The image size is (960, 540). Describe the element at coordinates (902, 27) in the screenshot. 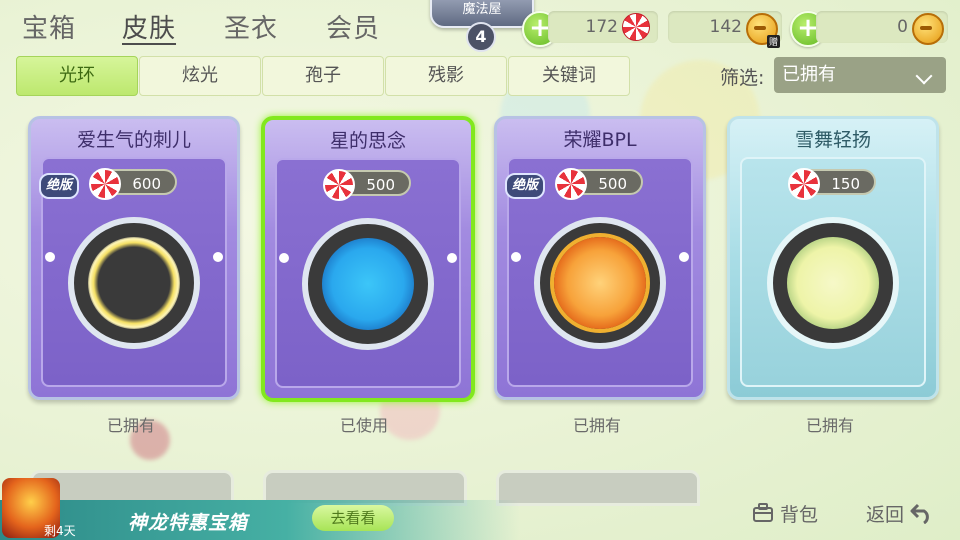

I see `gold-value: 0` at that location.